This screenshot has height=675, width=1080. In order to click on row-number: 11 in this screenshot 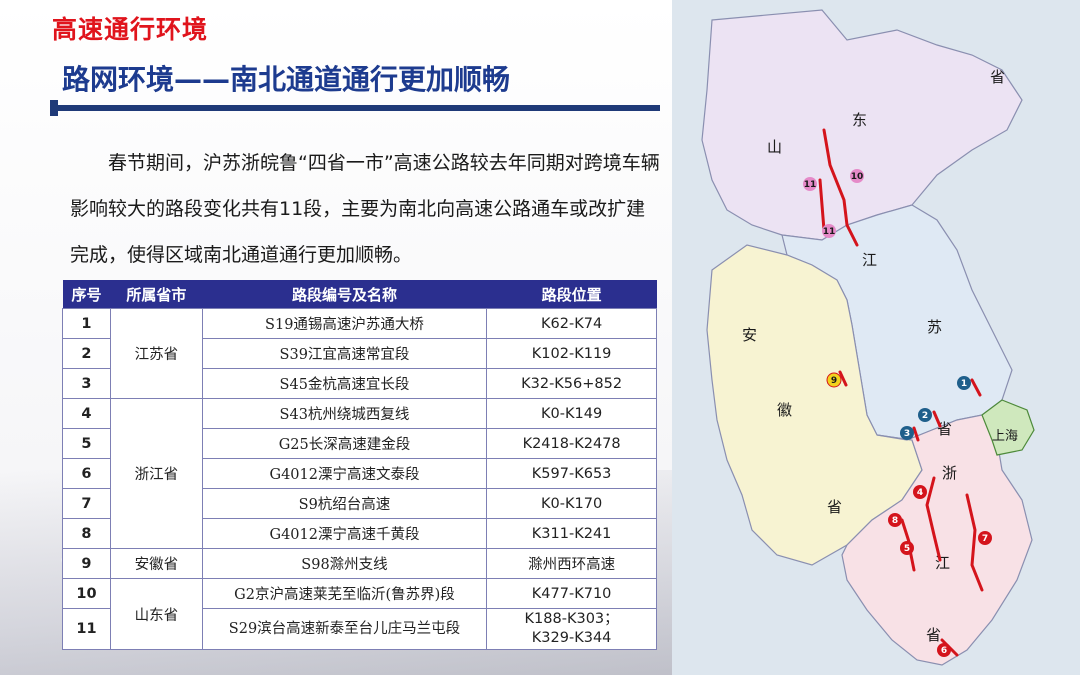, I will do `click(86, 629)`.